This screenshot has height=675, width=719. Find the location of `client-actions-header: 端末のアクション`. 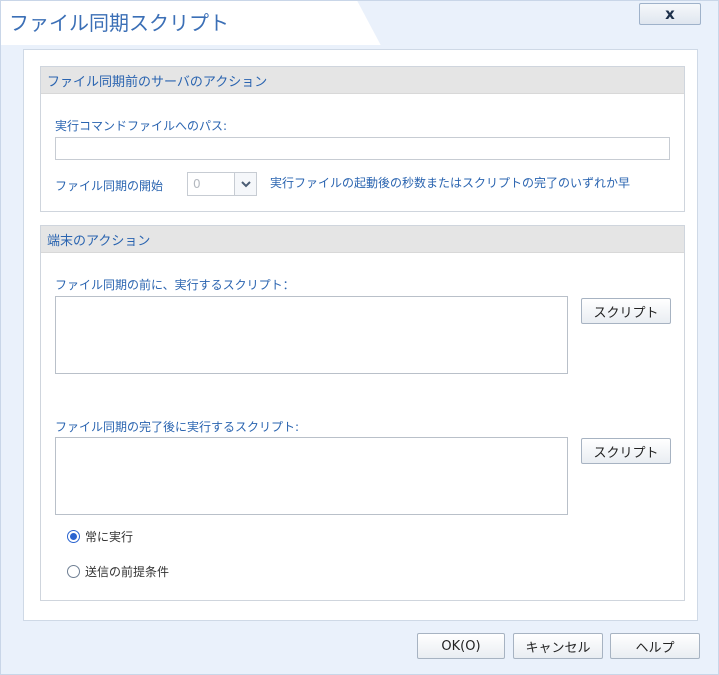

client-actions-header: 端末のアクション is located at coordinates (362, 239).